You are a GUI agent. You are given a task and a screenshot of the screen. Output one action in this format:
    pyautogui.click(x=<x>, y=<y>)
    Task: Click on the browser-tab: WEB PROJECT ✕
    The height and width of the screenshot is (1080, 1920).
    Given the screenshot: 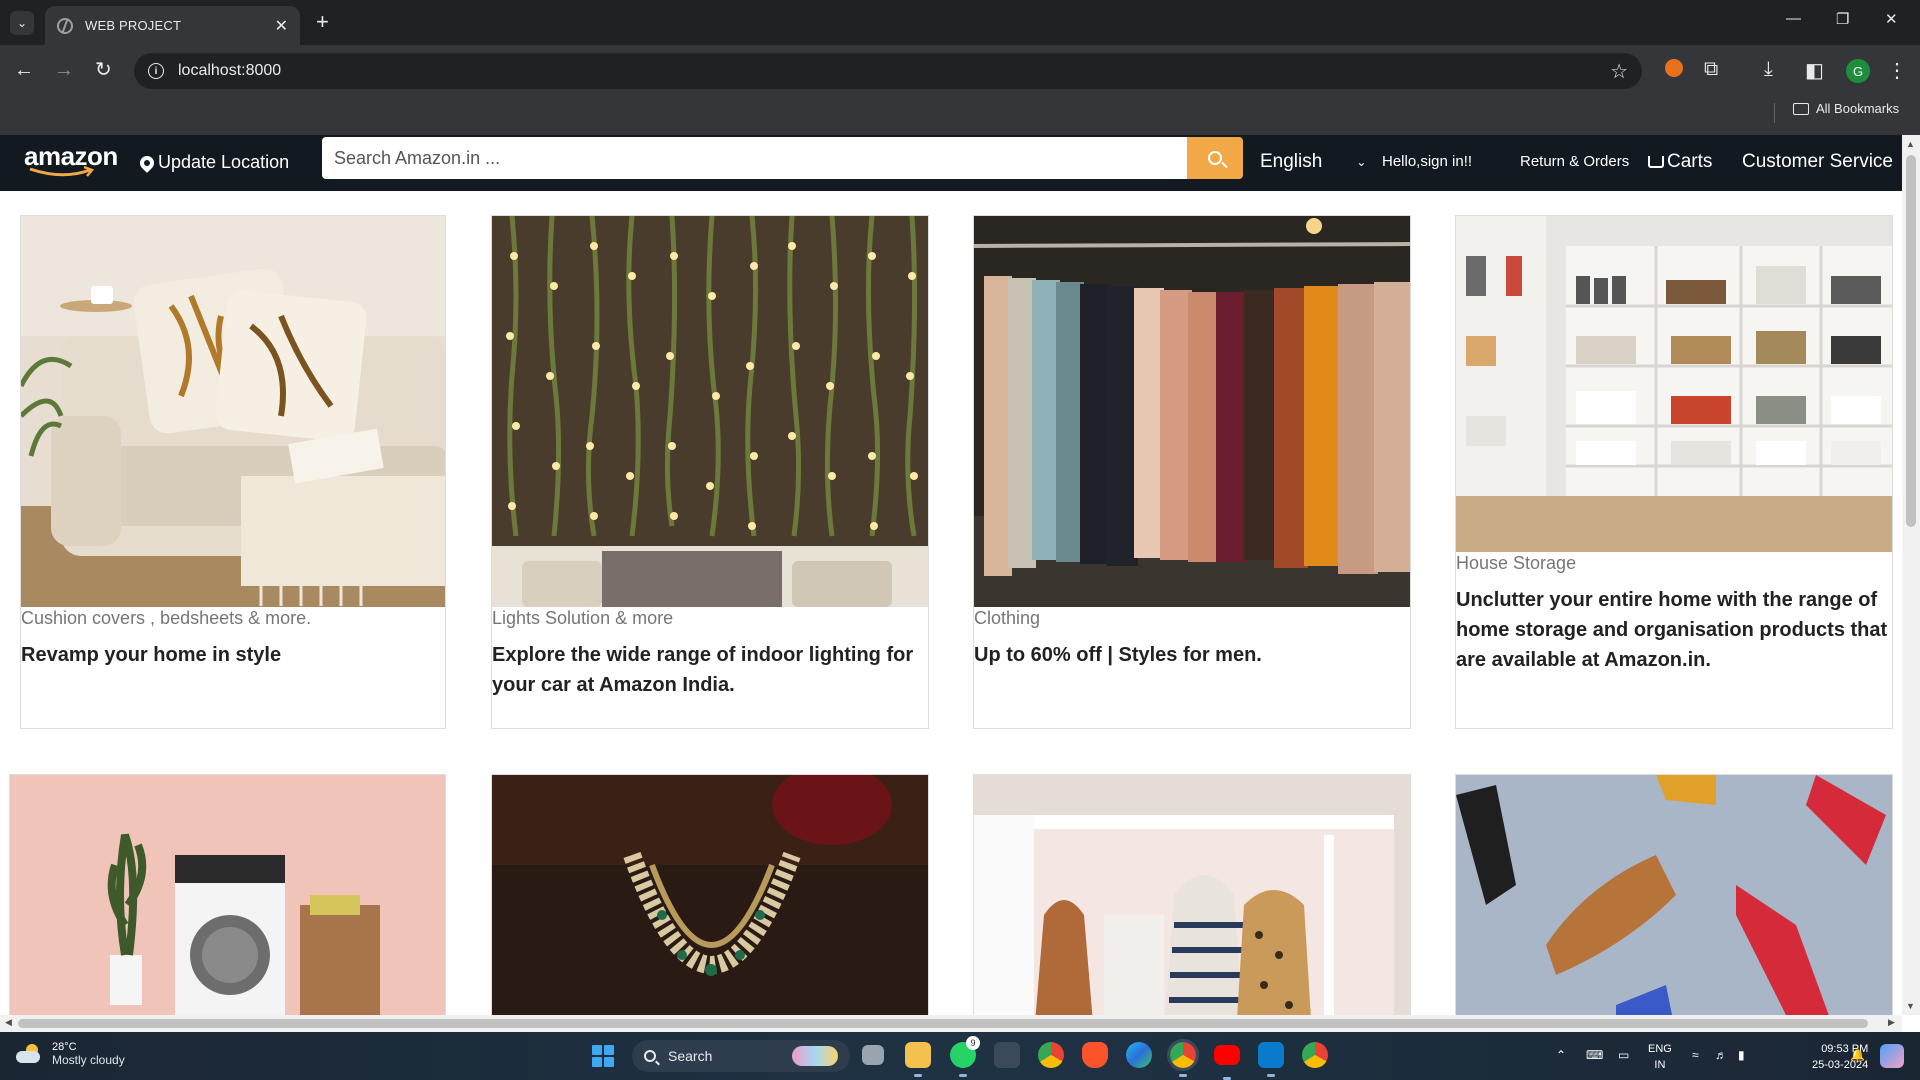 What is the action you would take?
    pyautogui.click(x=172, y=25)
    